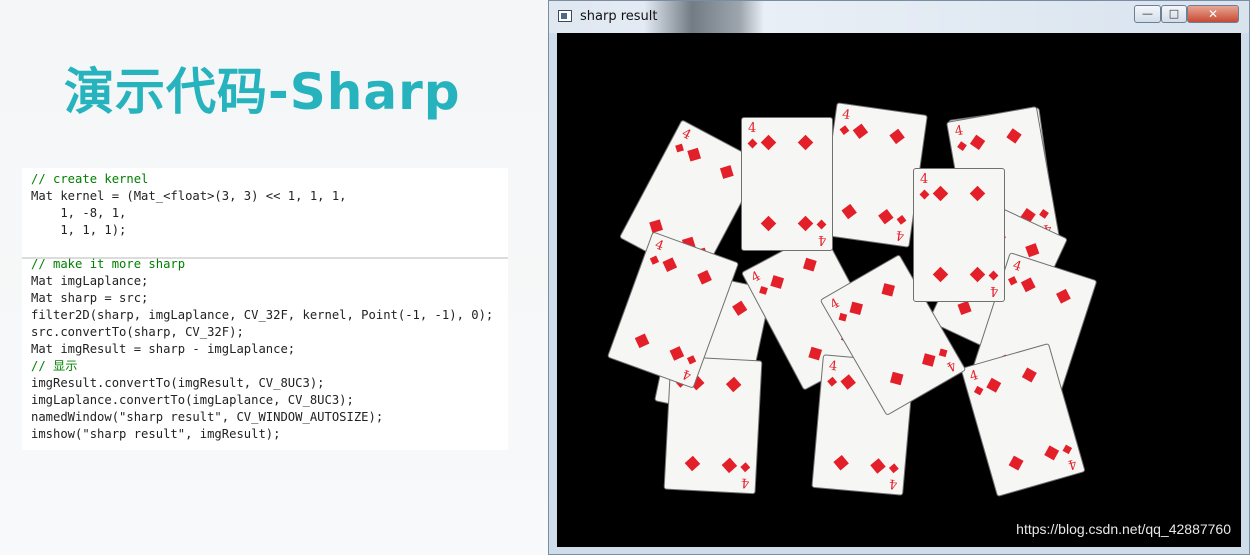 The height and width of the screenshot is (555, 1250). I want to click on code-line: Mat imgLaplance;, so click(90, 281).